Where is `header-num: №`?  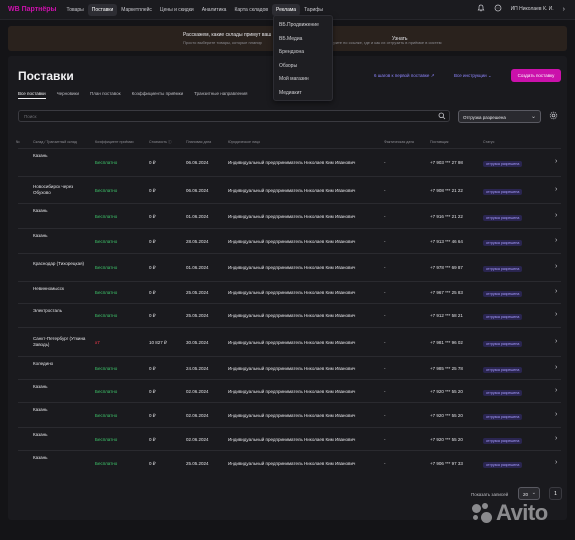
header-num: № is located at coordinates (18, 142).